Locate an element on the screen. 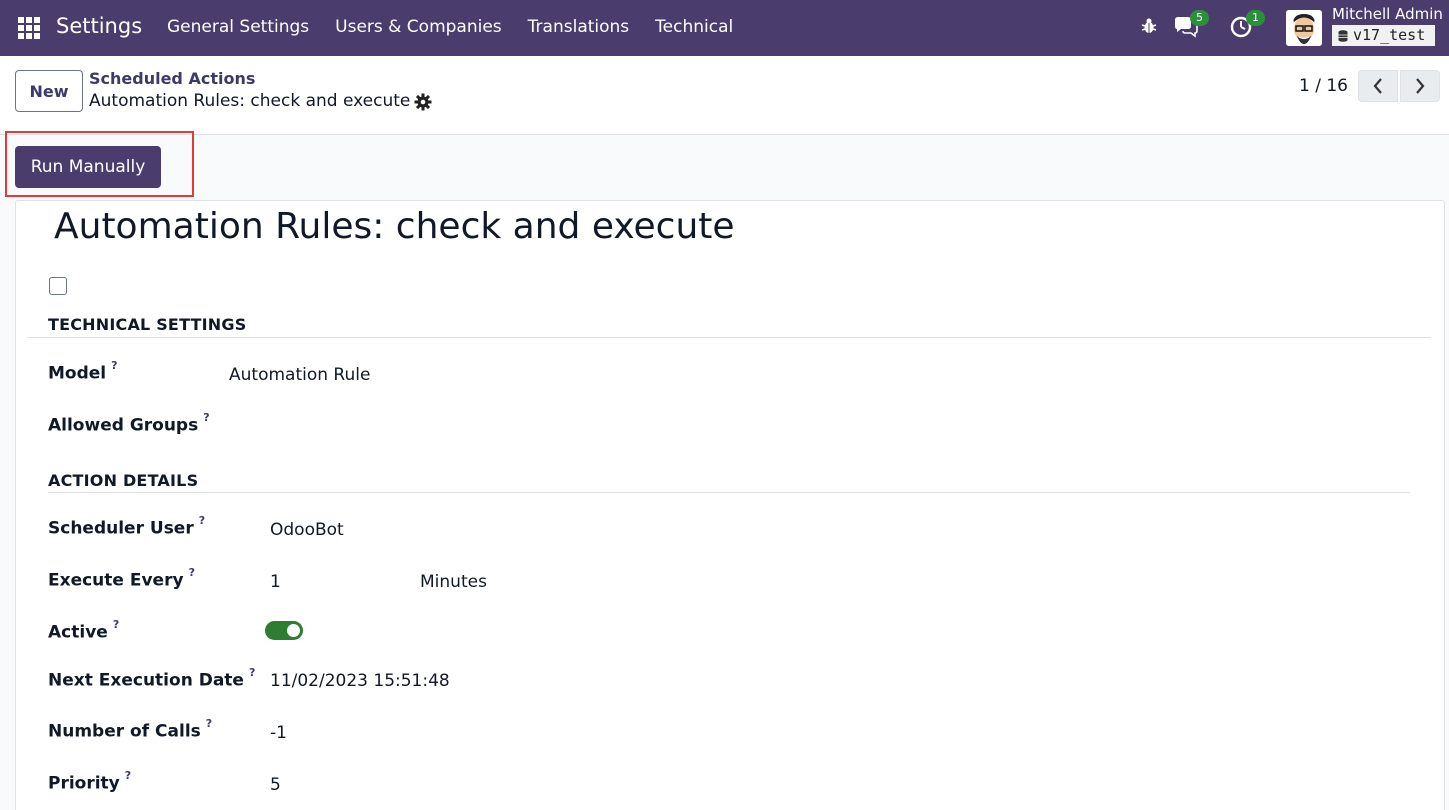 The image size is (1449, 810). apps-menu-icon is located at coordinates (29, 28).